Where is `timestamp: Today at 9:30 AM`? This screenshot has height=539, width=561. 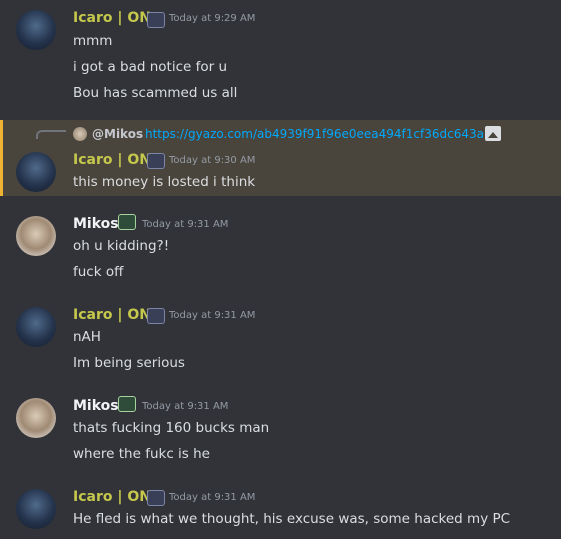 timestamp: Today at 9:30 AM is located at coordinates (212, 160).